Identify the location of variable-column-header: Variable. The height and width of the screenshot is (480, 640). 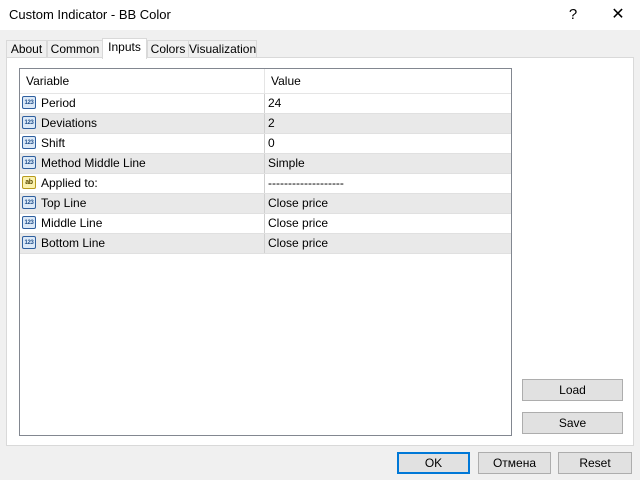
(44, 81).